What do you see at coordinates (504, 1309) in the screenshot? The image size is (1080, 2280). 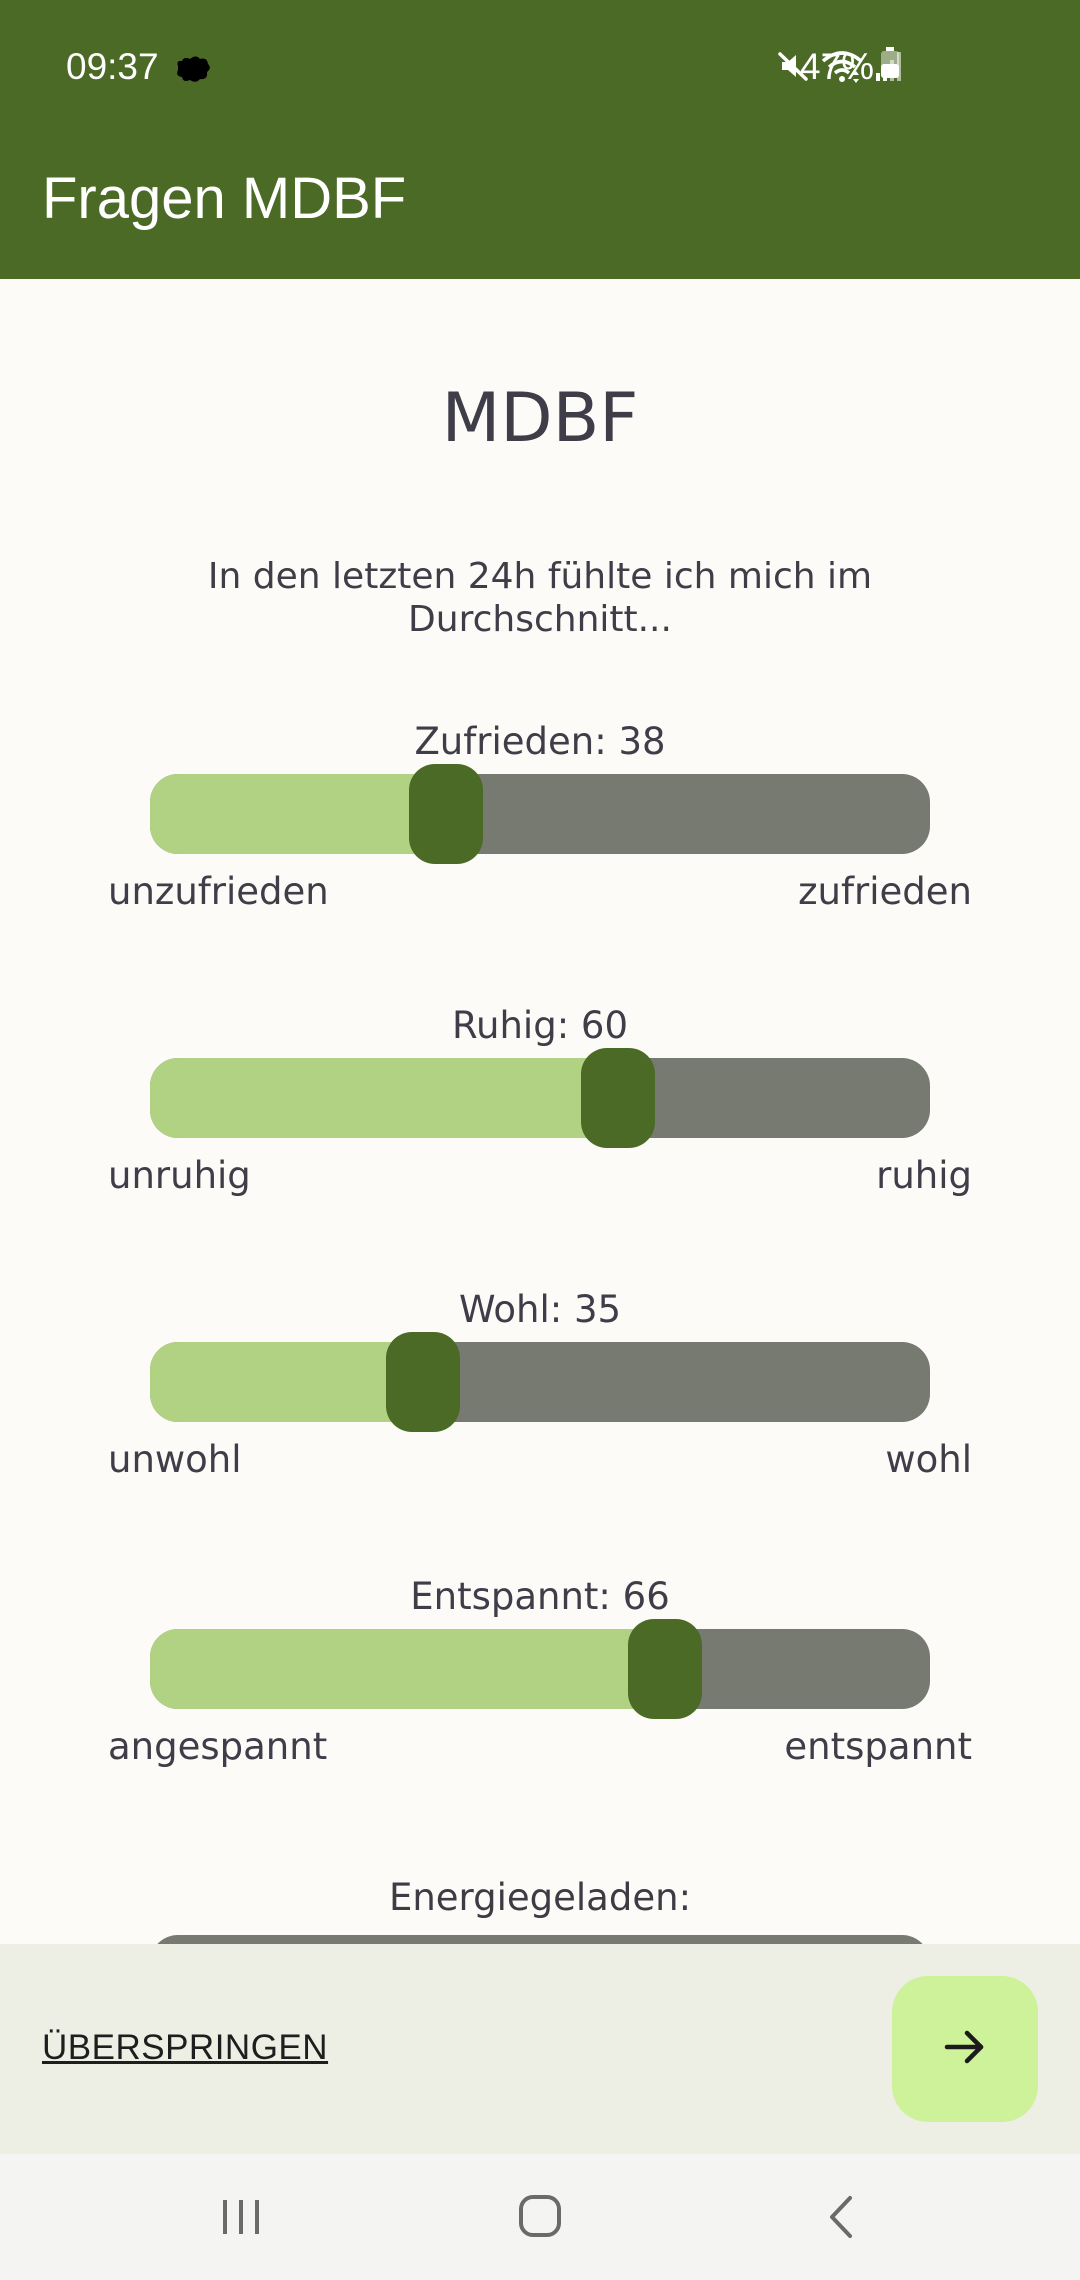 I see `question-label: Wohl` at bounding box center [504, 1309].